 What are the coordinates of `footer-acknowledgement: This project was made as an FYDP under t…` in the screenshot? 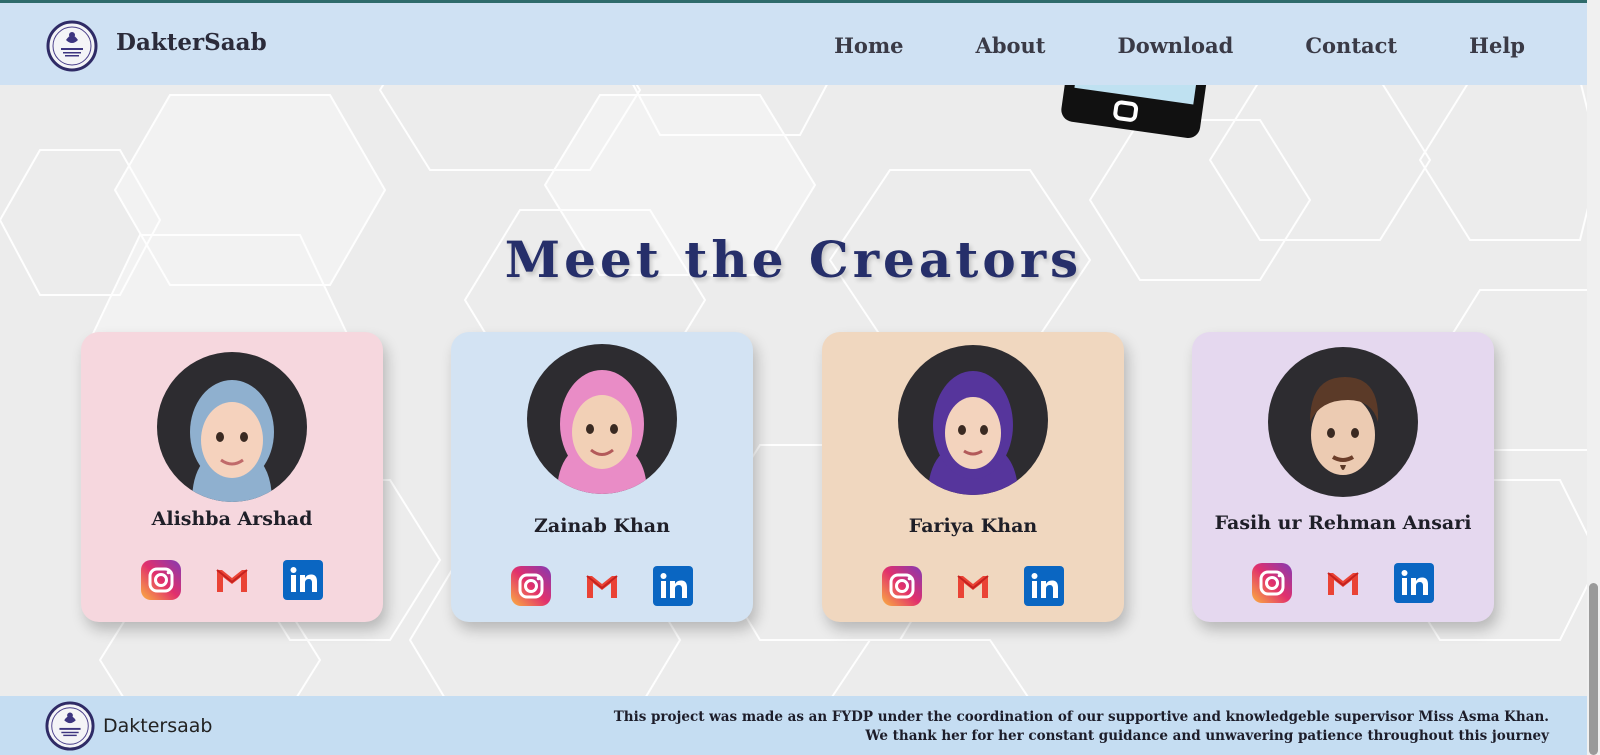 It's located at (1081, 727).